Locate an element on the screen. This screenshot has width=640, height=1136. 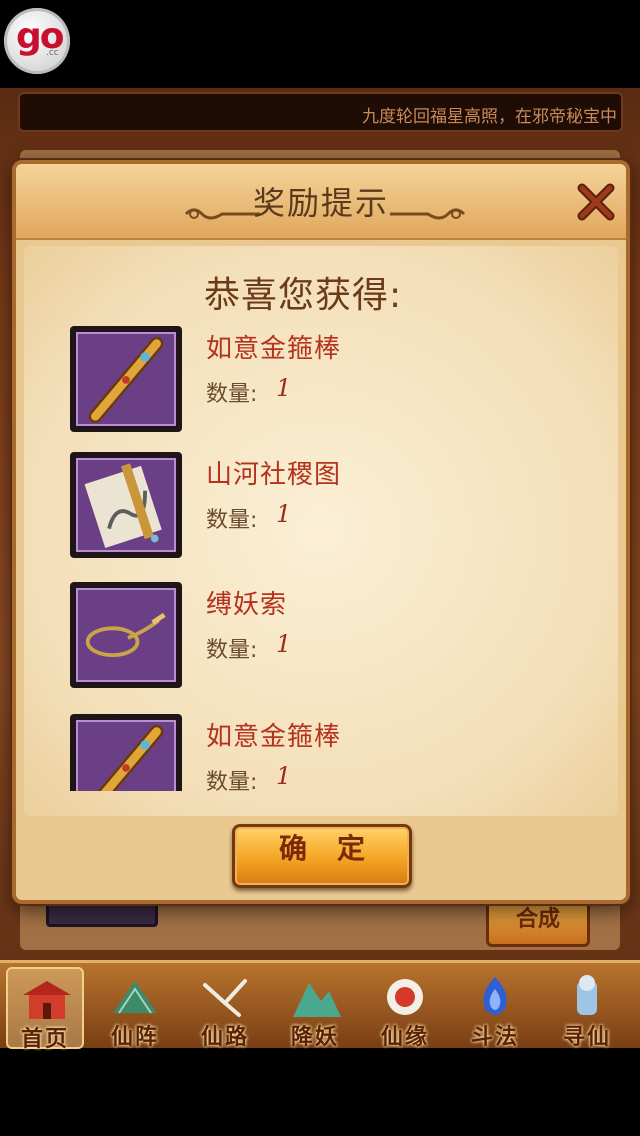
nav-label: 寻仙 is located at coordinates (586, 1037).